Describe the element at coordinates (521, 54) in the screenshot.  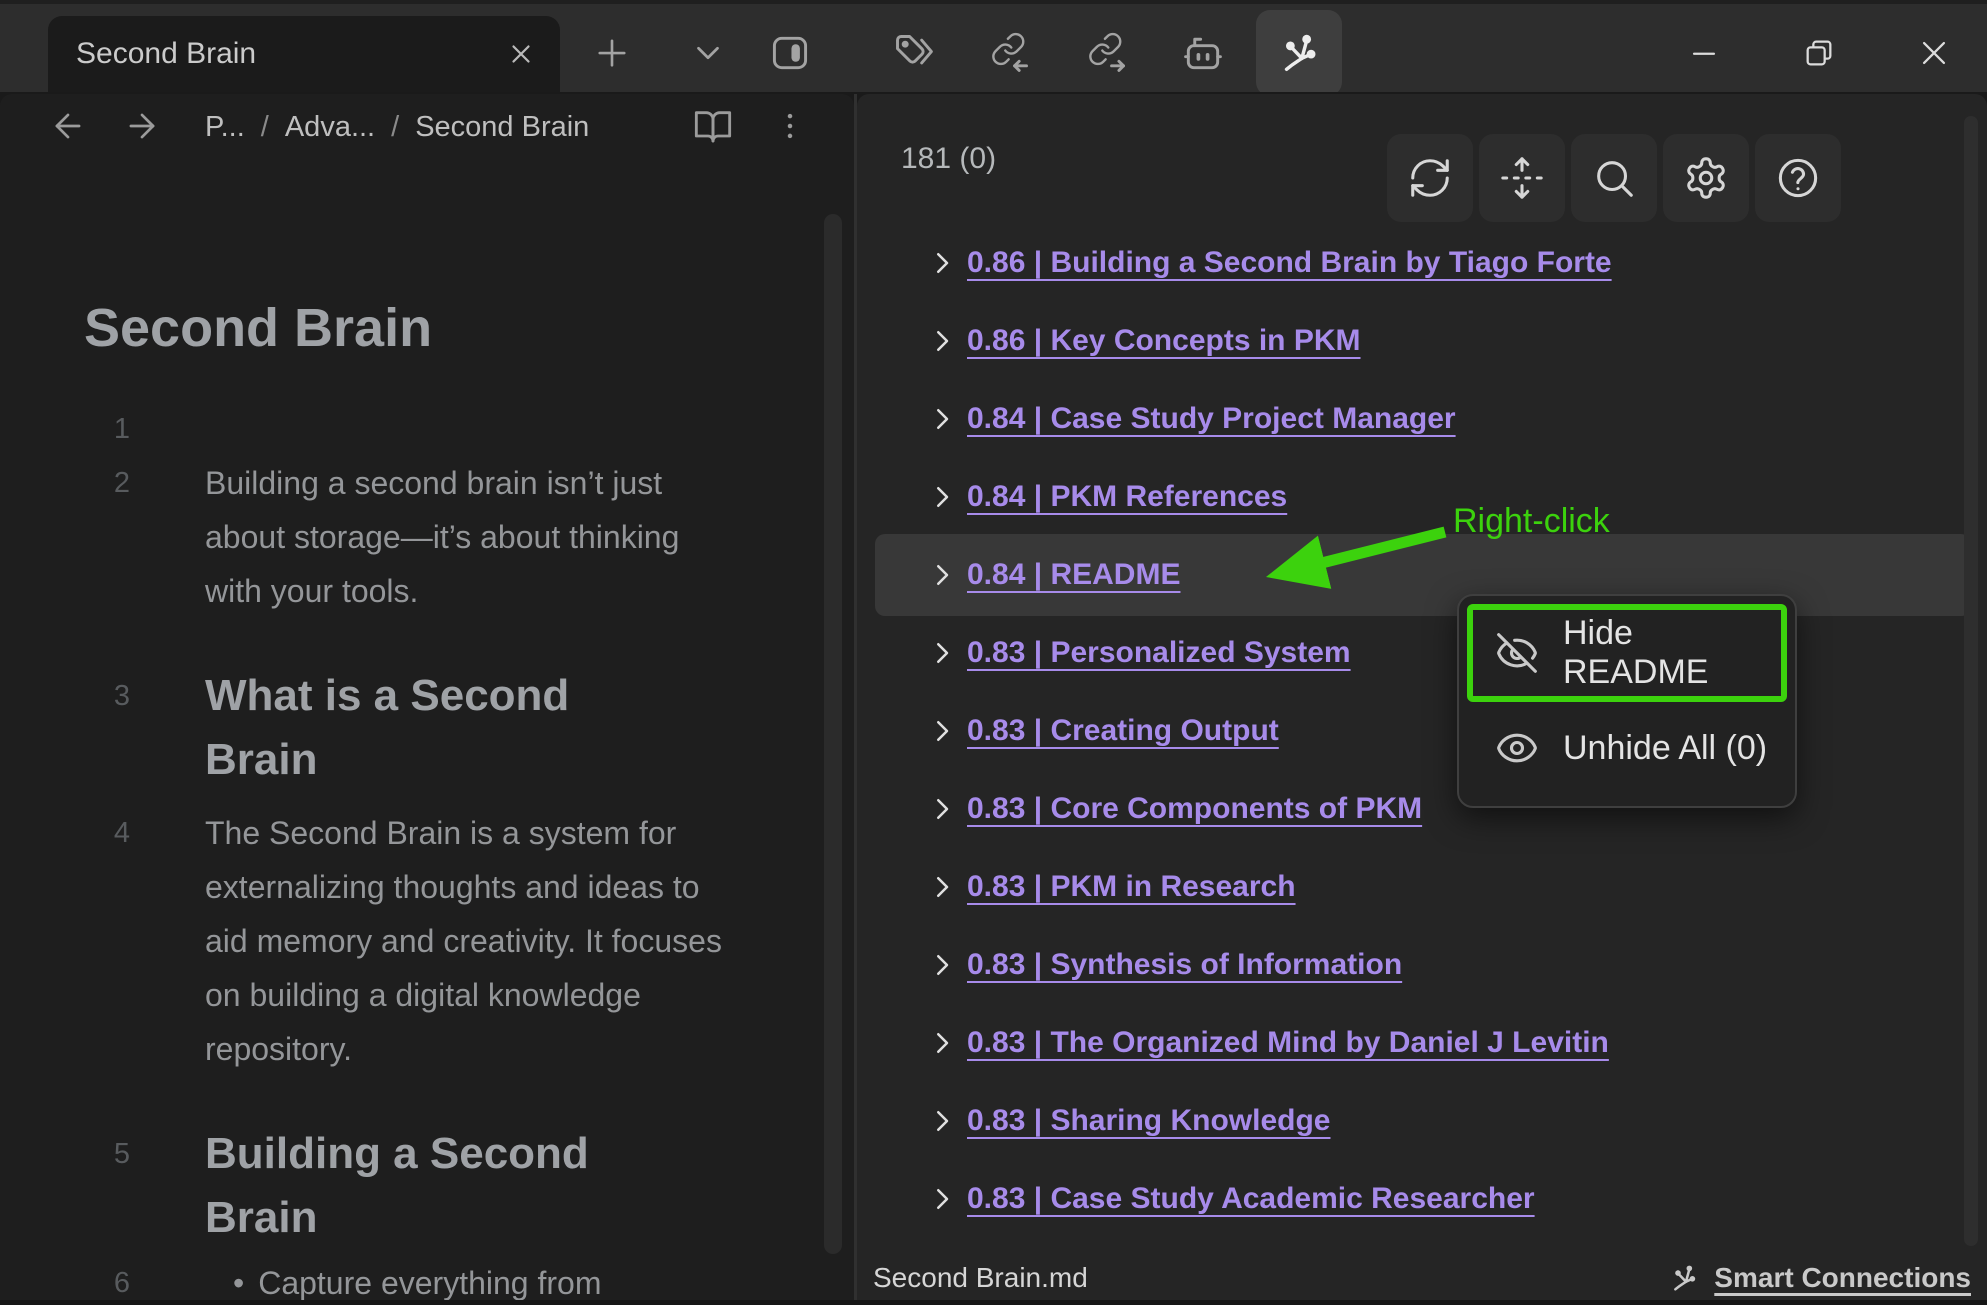
I see `tab-close-icon` at that location.